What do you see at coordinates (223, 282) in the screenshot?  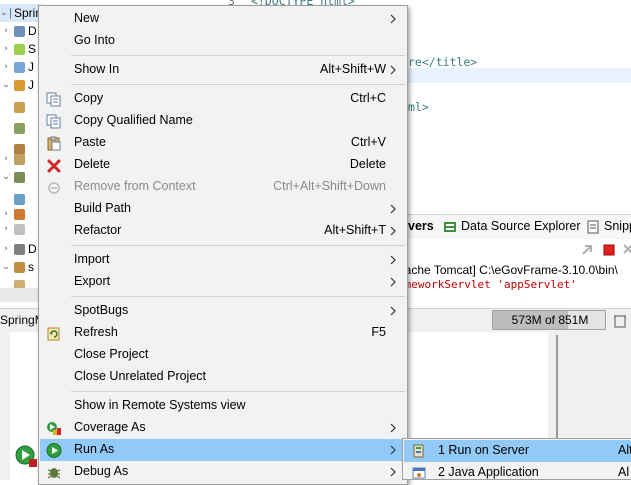 I see `menu-item-export: Export` at bounding box center [223, 282].